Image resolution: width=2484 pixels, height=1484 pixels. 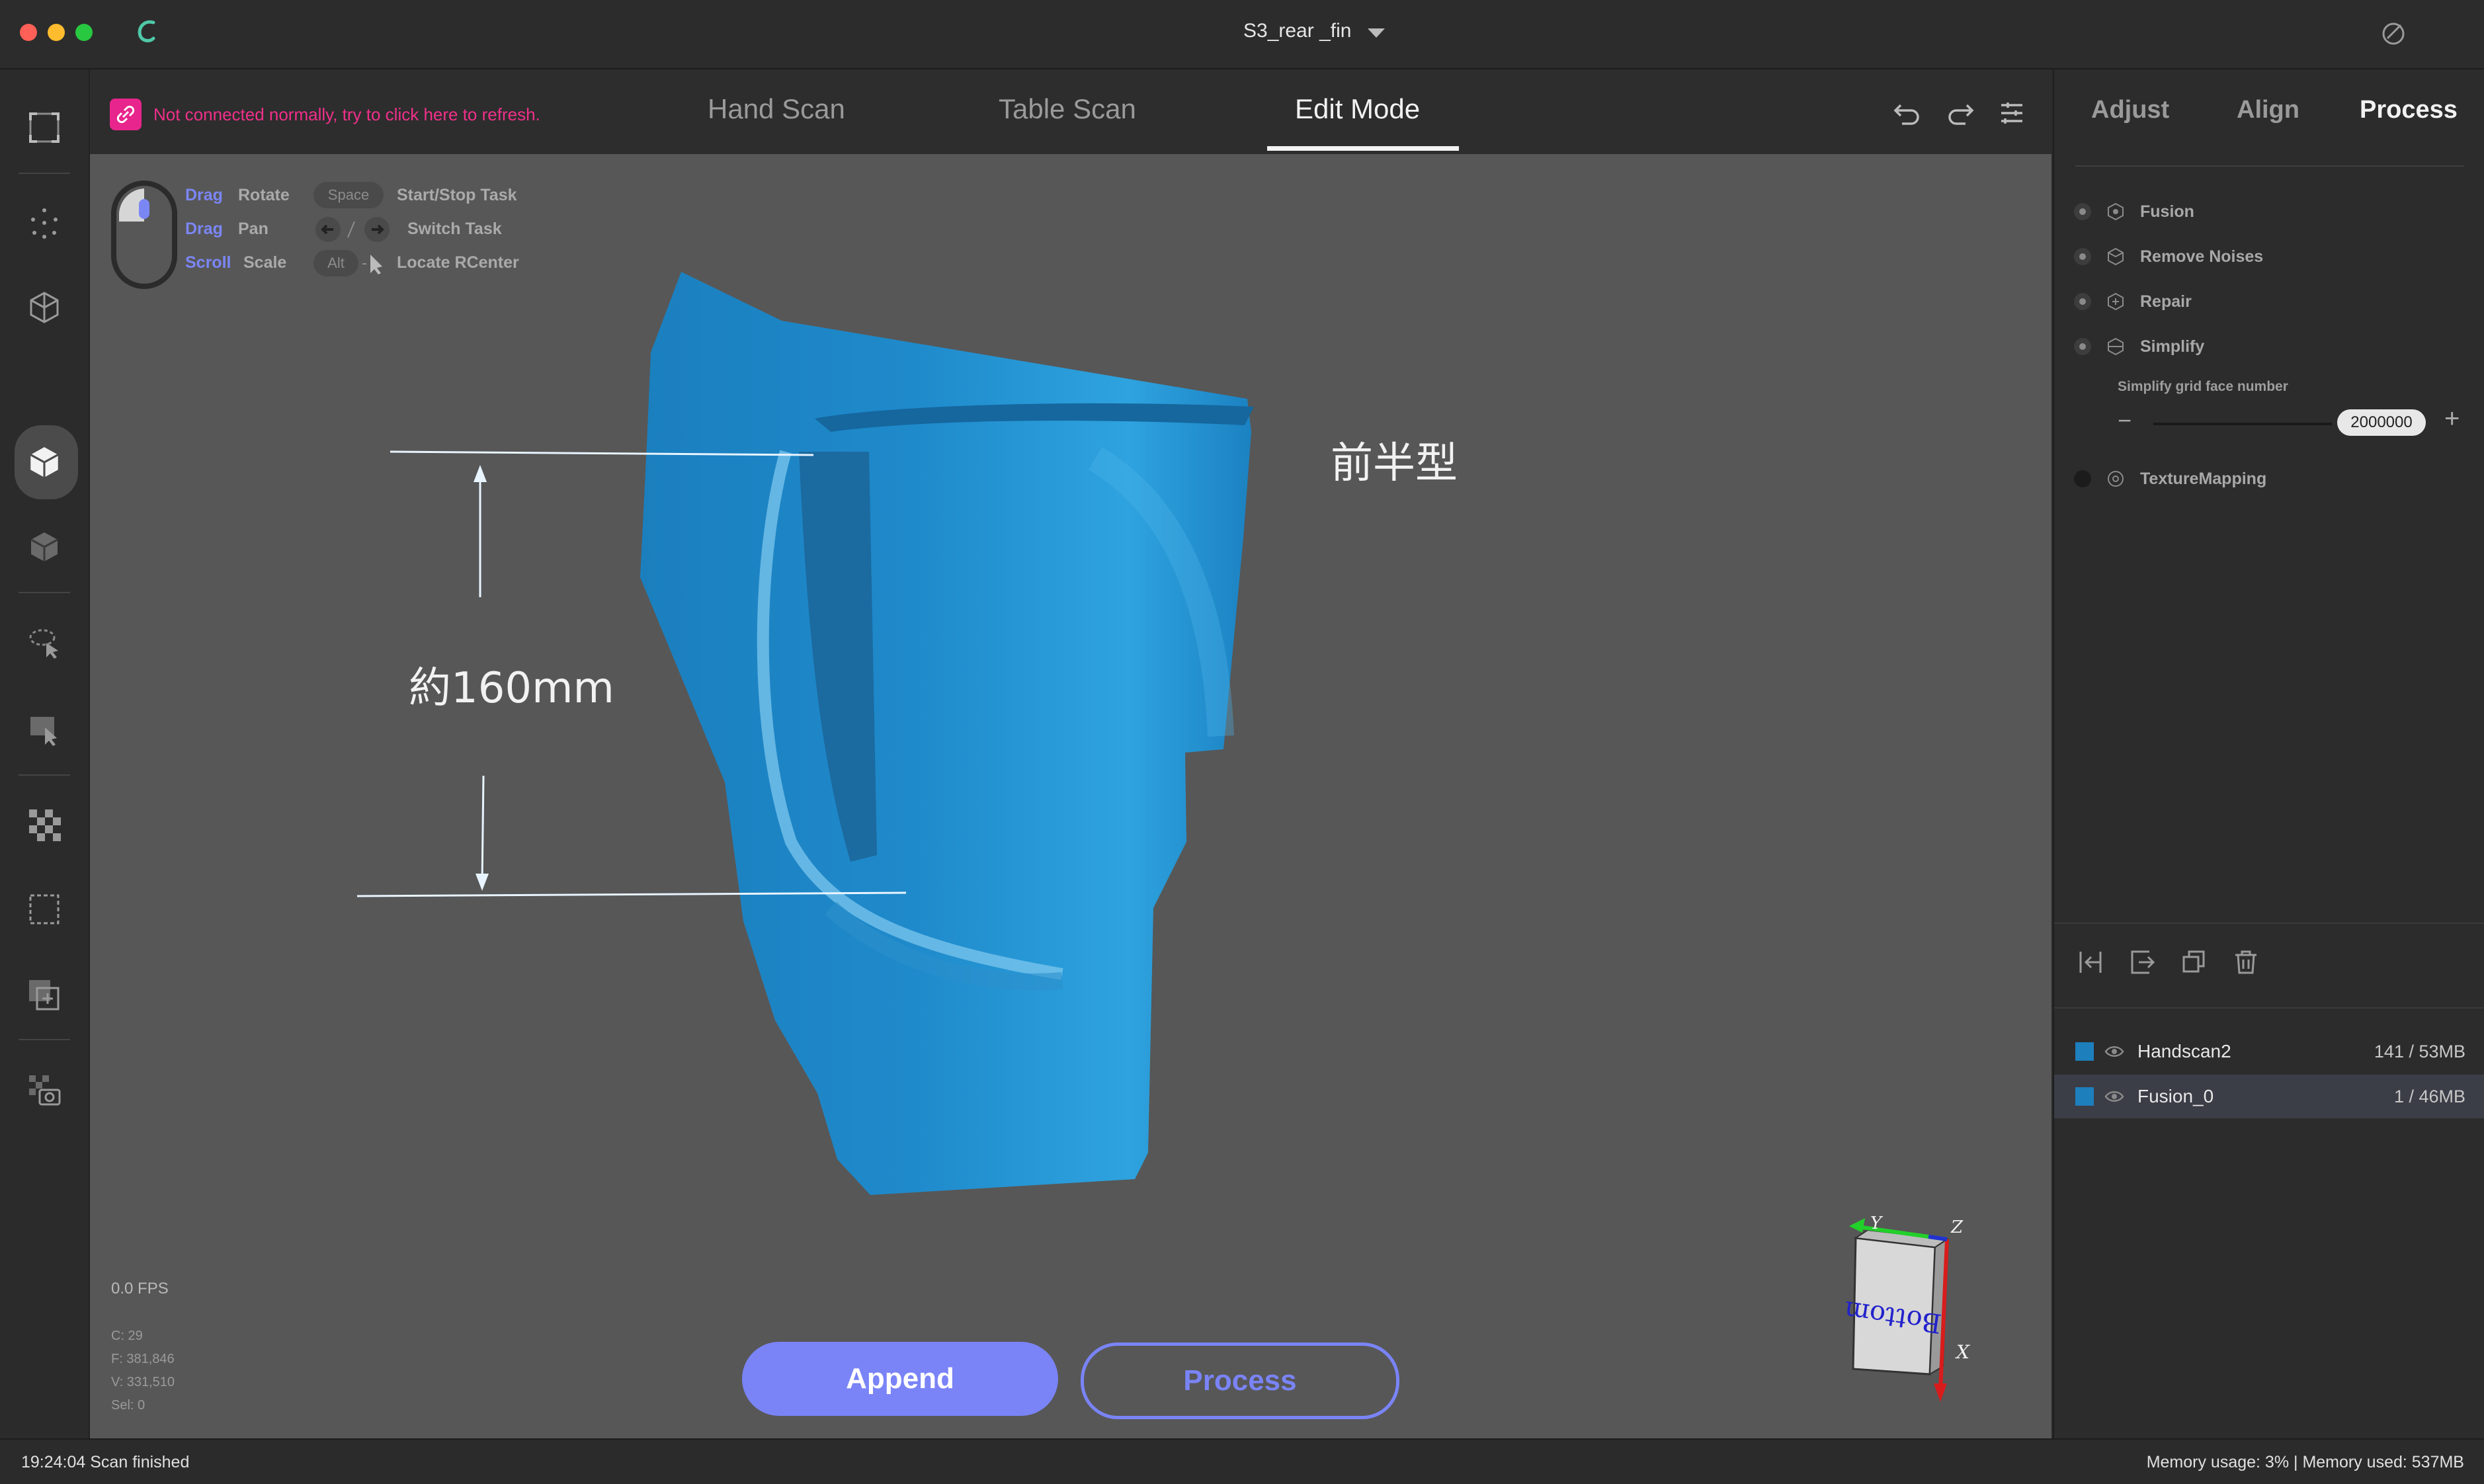 What do you see at coordinates (45, 995) in the screenshot?
I see `add-layer-icon` at bounding box center [45, 995].